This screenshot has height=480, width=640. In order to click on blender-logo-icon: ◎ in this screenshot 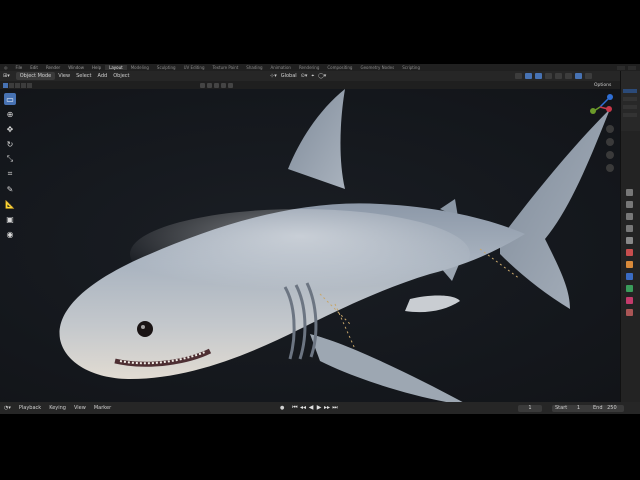, I will do `click(6, 67)`.